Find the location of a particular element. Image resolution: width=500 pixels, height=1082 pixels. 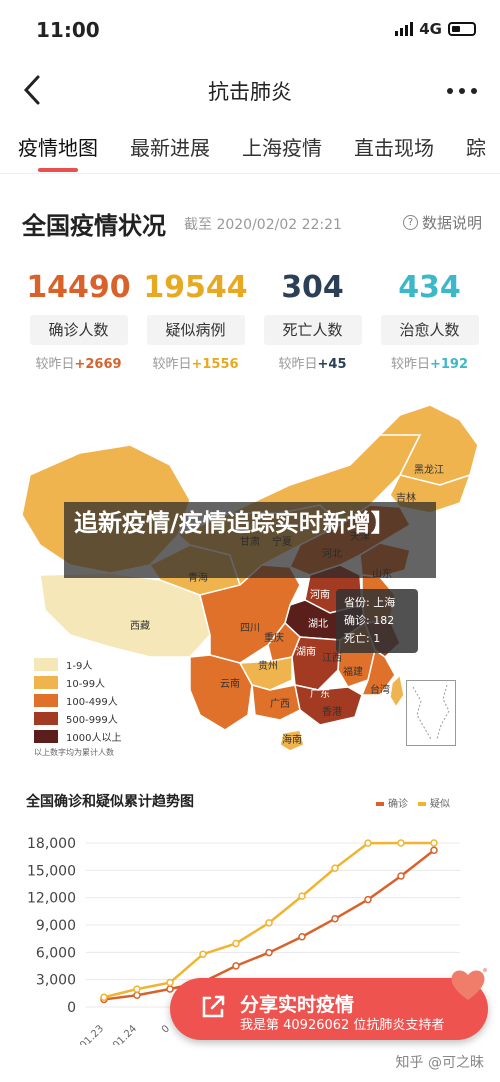

tooltip-province-label: 省份: is located at coordinates (357, 602).